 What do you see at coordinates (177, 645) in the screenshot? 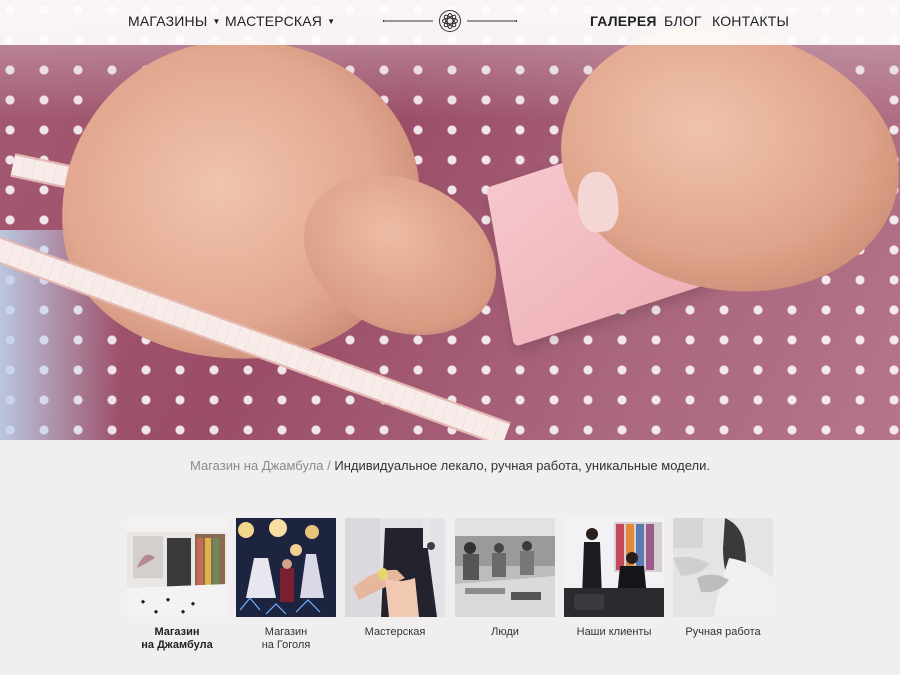
I see `label-line: на Джамбула` at bounding box center [177, 645].